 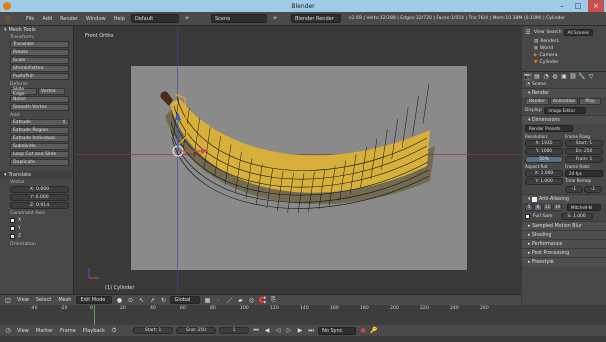 I want to click on slide-edge-button: Slide Edge, so click(x=23, y=92).